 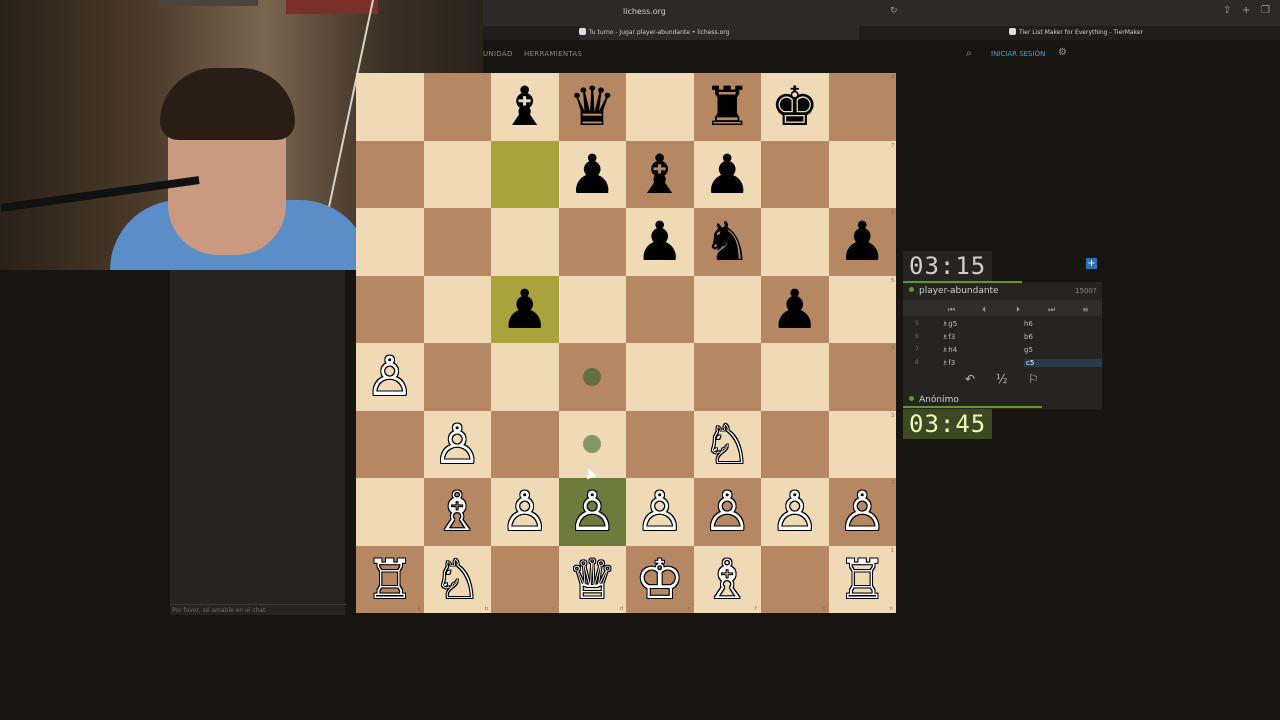 I want to click on square-f4, so click(x=727, y=377).